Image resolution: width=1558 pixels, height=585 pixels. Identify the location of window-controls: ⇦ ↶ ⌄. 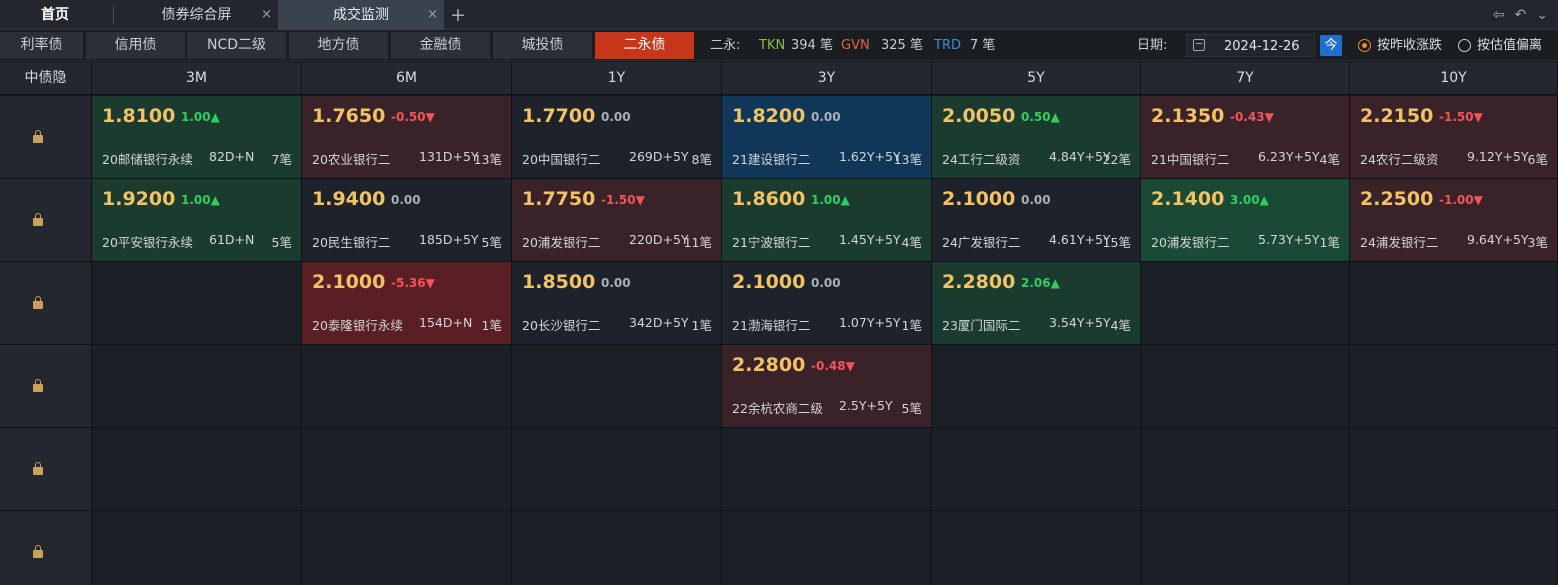
(1520, 15).